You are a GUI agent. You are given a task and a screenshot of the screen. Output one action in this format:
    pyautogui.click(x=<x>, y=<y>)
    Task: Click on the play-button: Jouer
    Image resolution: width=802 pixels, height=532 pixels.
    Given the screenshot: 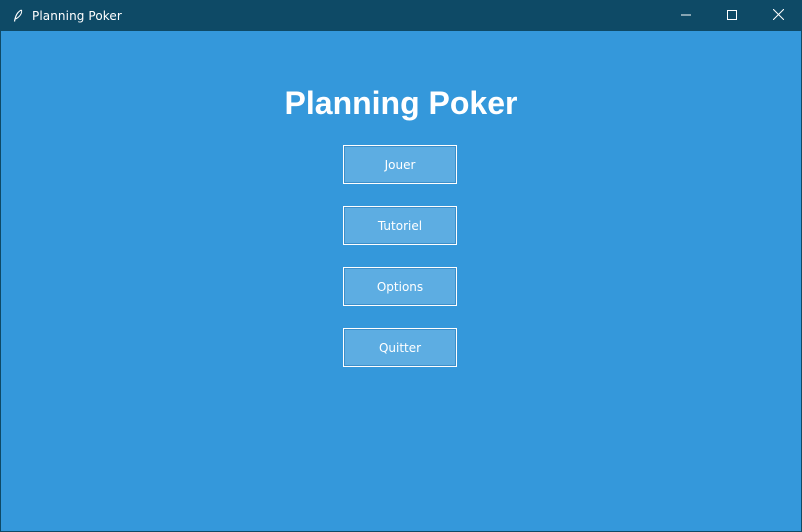 What is the action you would take?
    pyautogui.click(x=400, y=164)
    